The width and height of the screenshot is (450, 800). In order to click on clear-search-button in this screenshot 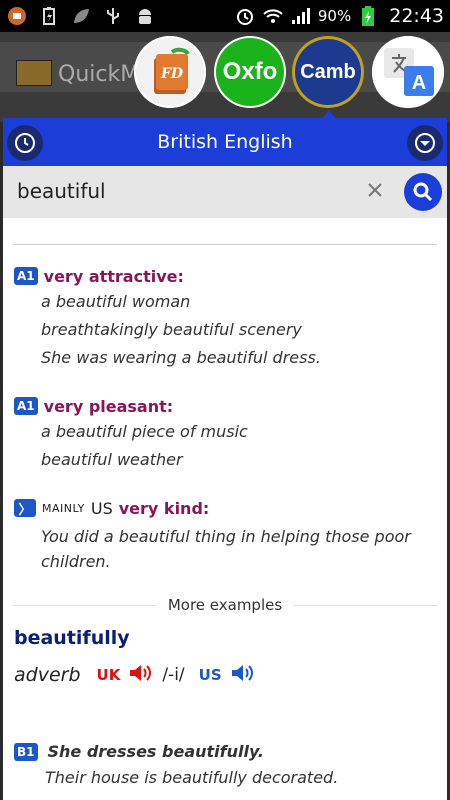, I will do `click(375, 190)`.